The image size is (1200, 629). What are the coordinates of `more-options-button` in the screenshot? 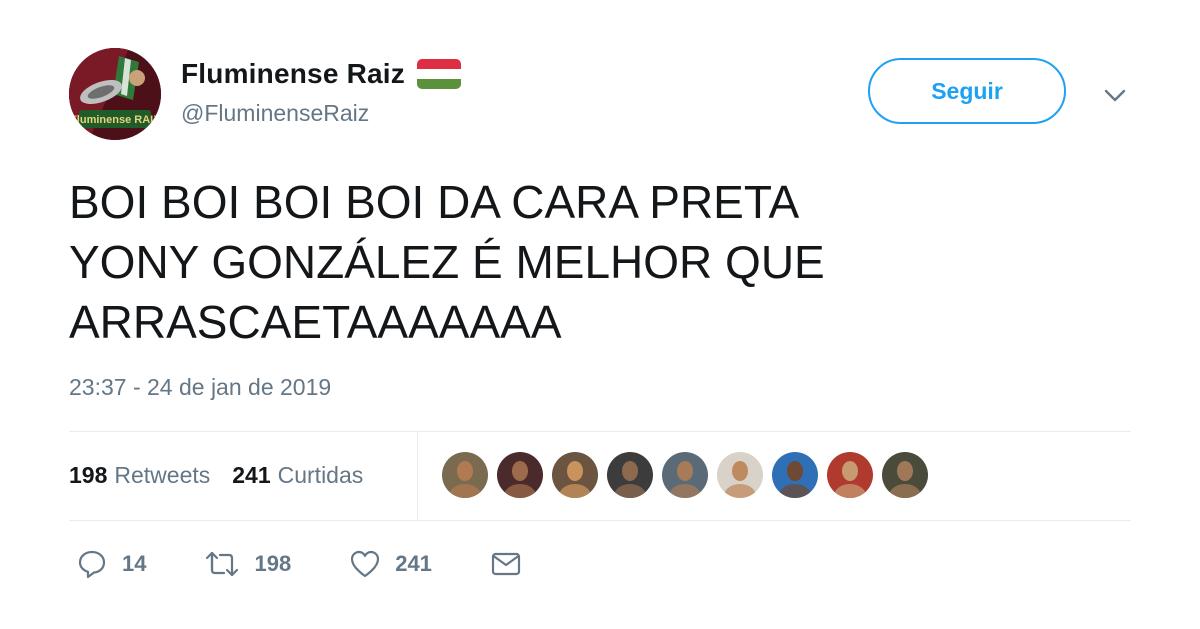 It's located at (1115, 95).